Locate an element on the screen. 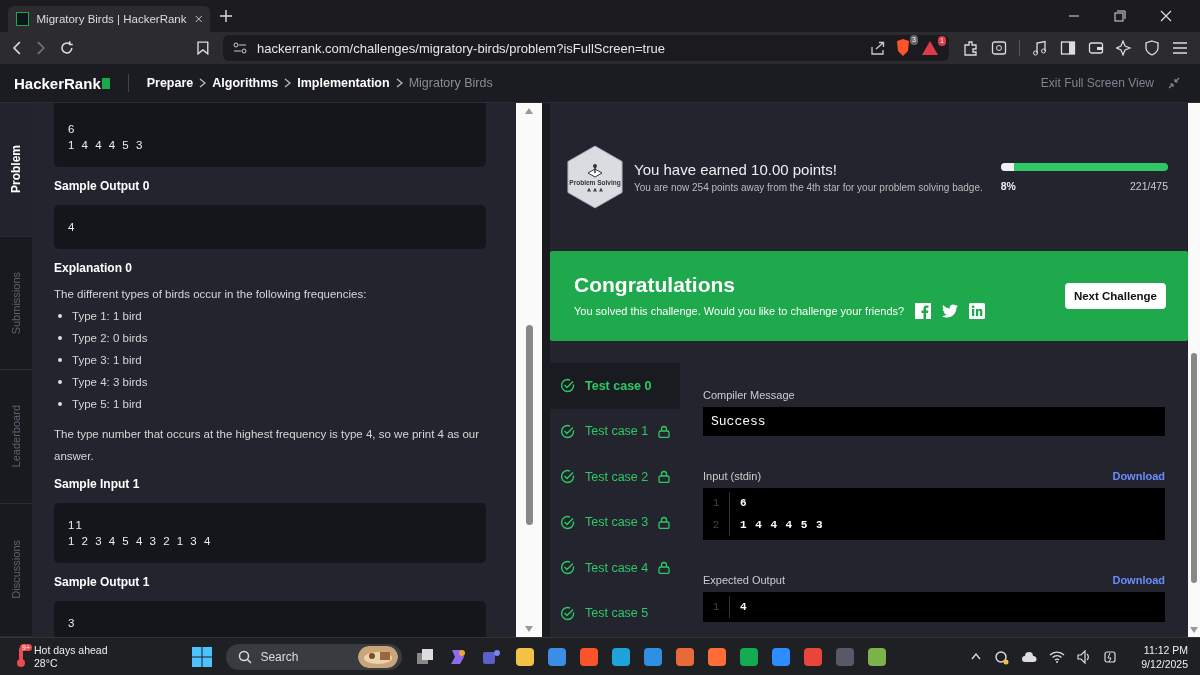  sample-code-block: 11 1 2 3 4 5 4 3 2 1 3 4 is located at coordinates (270, 533).